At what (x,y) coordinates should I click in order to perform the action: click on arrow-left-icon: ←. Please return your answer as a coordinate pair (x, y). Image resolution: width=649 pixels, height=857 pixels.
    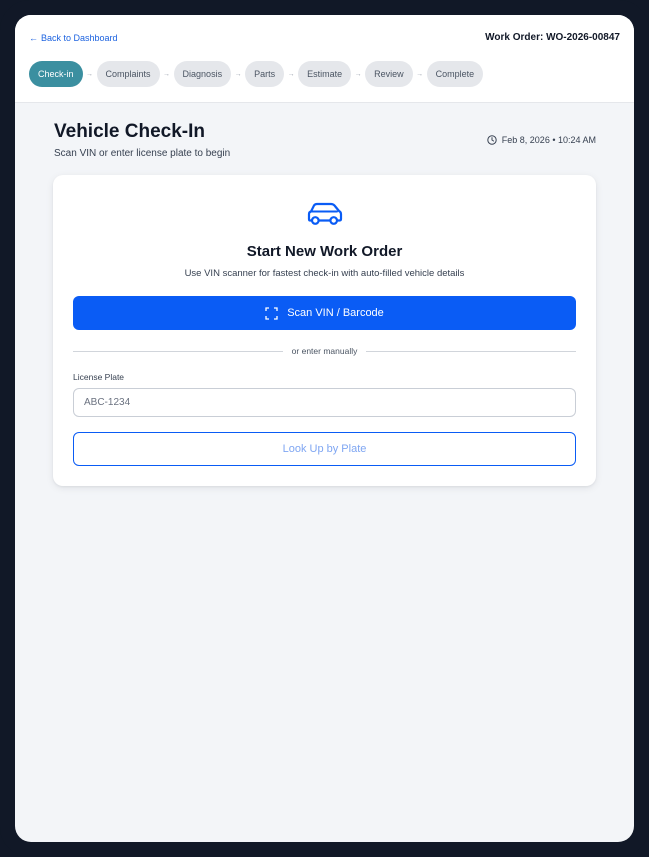
    Looking at the image, I should click on (33, 38).